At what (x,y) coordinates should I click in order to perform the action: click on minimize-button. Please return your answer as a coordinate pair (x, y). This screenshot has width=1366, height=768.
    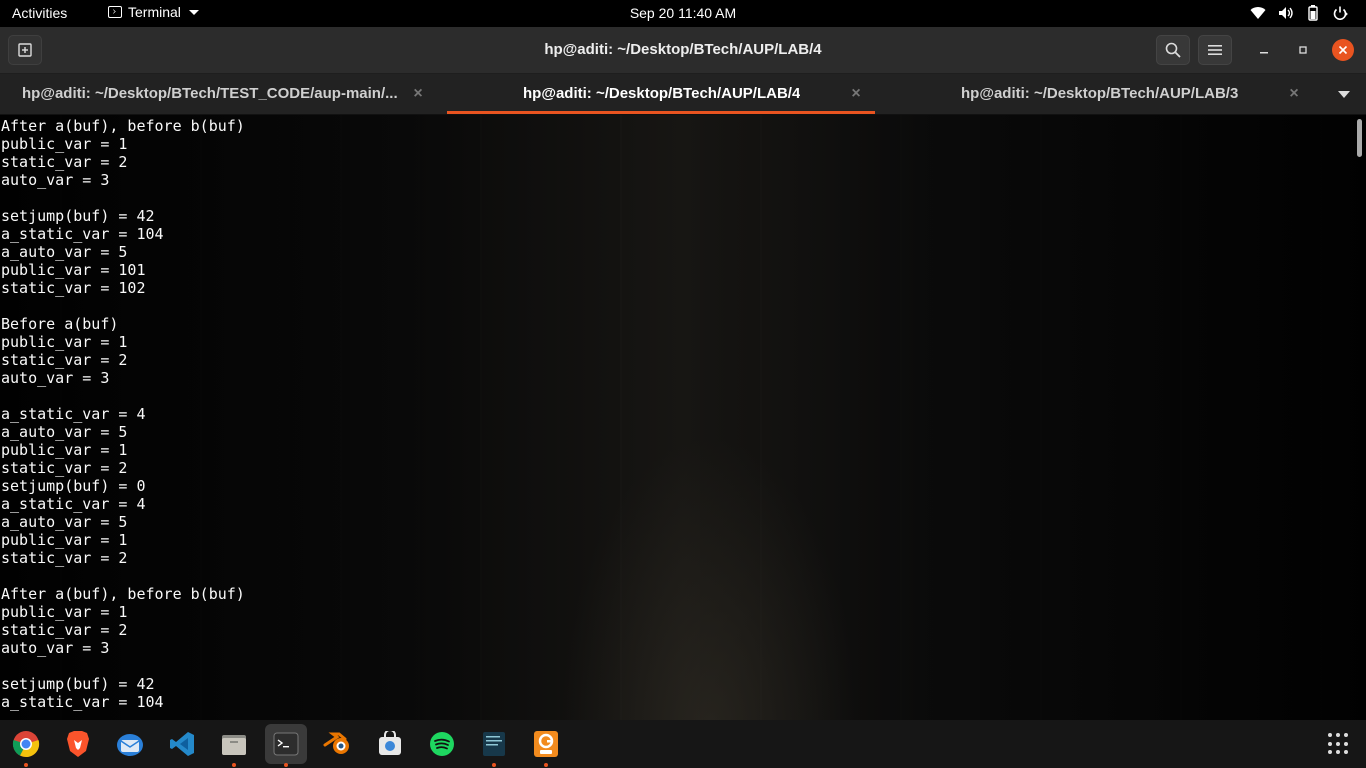
    Looking at the image, I should click on (1264, 50).